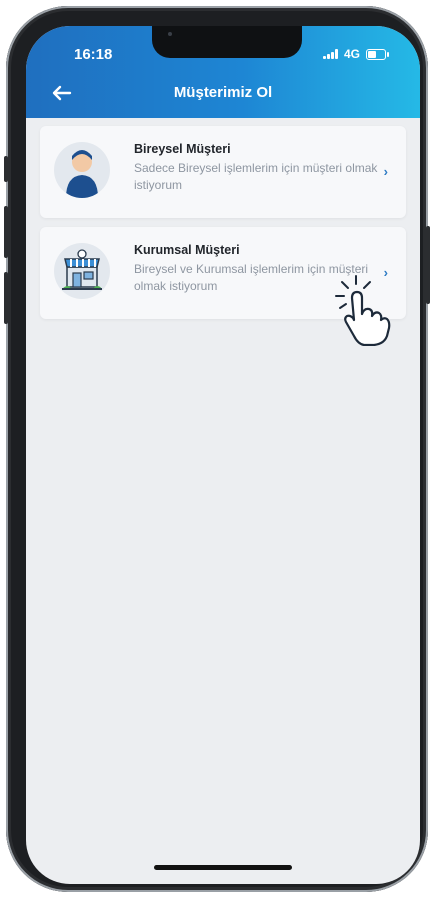  What do you see at coordinates (385, 171) in the screenshot?
I see `chevron-right-icon: ›` at bounding box center [385, 171].